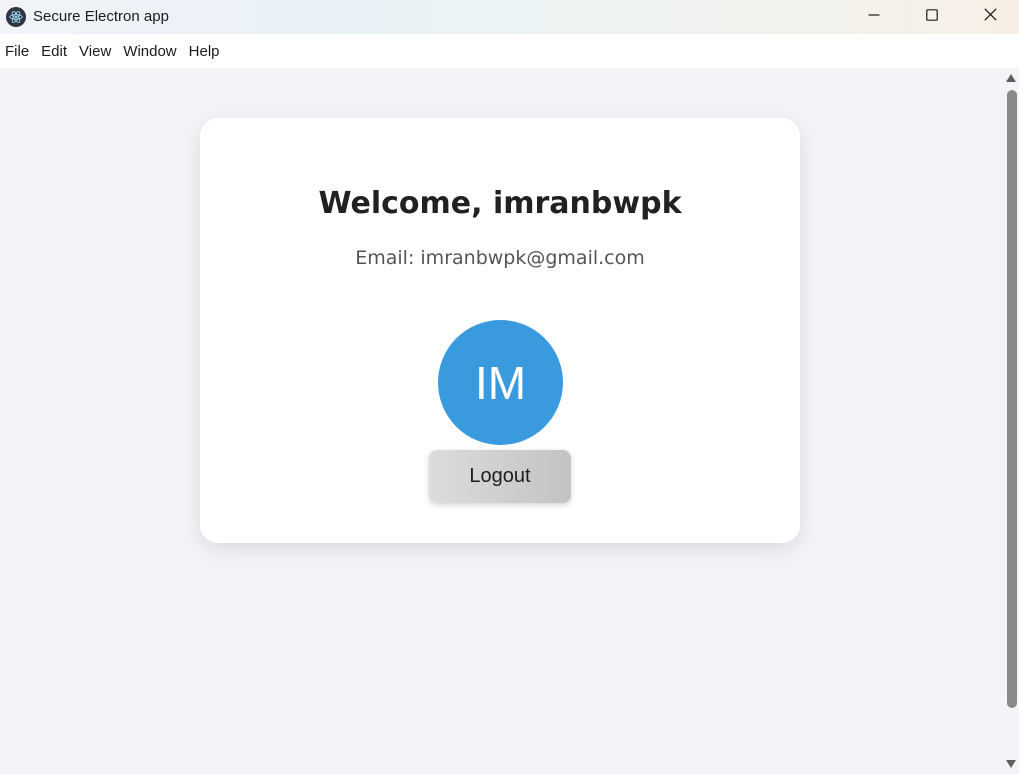 Image resolution: width=1019 pixels, height=774 pixels. What do you see at coordinates (1011, 764) in the screenshot?
I see `scroll-down-arrow-icon` at bounding box center [1011, 764].